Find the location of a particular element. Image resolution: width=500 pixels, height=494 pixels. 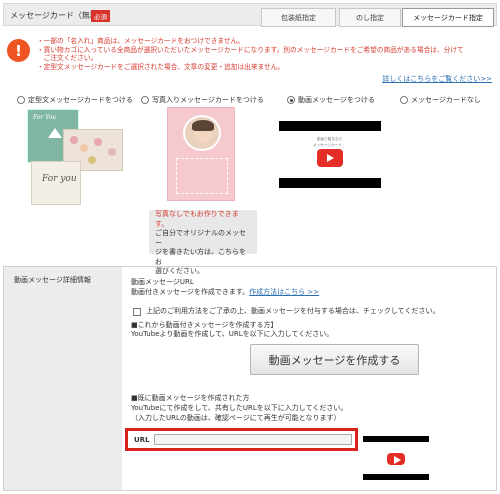

option-photo-card: 写真入りメッセージカードをつける is located at coordinates (202, 100).